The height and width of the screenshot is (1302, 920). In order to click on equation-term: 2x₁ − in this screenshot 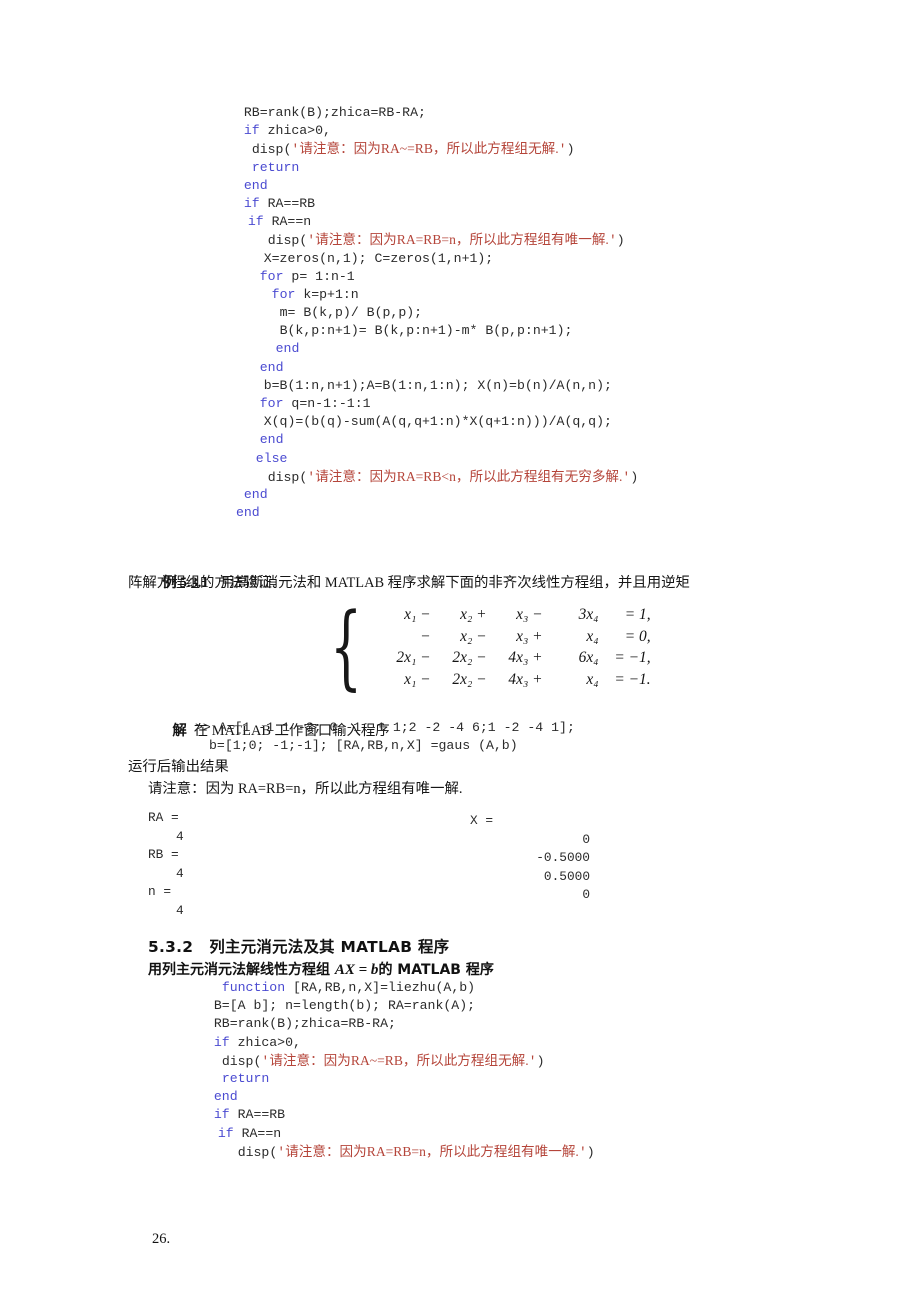, I will do `click(413, 657)`.